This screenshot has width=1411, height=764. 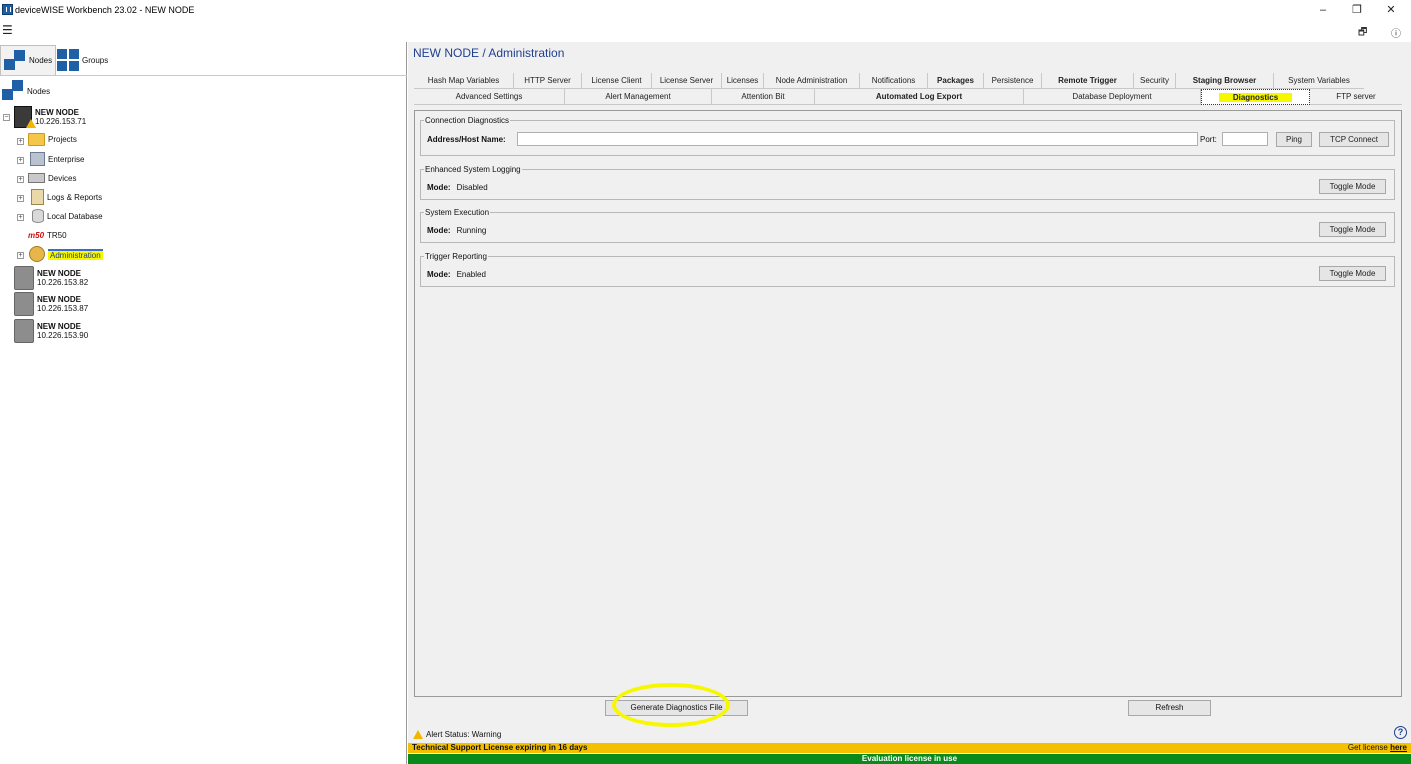 I want to click on detach-icon: 🗗, so click(x=1362, y=33).